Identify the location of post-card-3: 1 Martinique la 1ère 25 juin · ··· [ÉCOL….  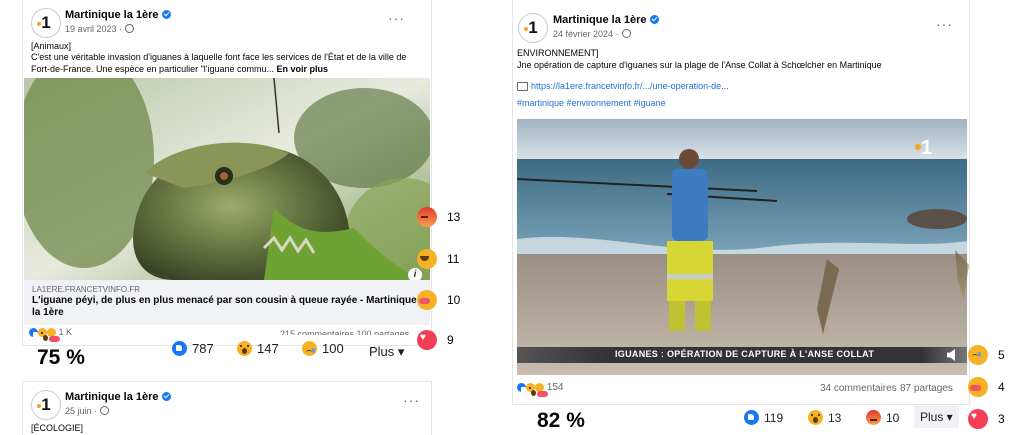
(227, 408).